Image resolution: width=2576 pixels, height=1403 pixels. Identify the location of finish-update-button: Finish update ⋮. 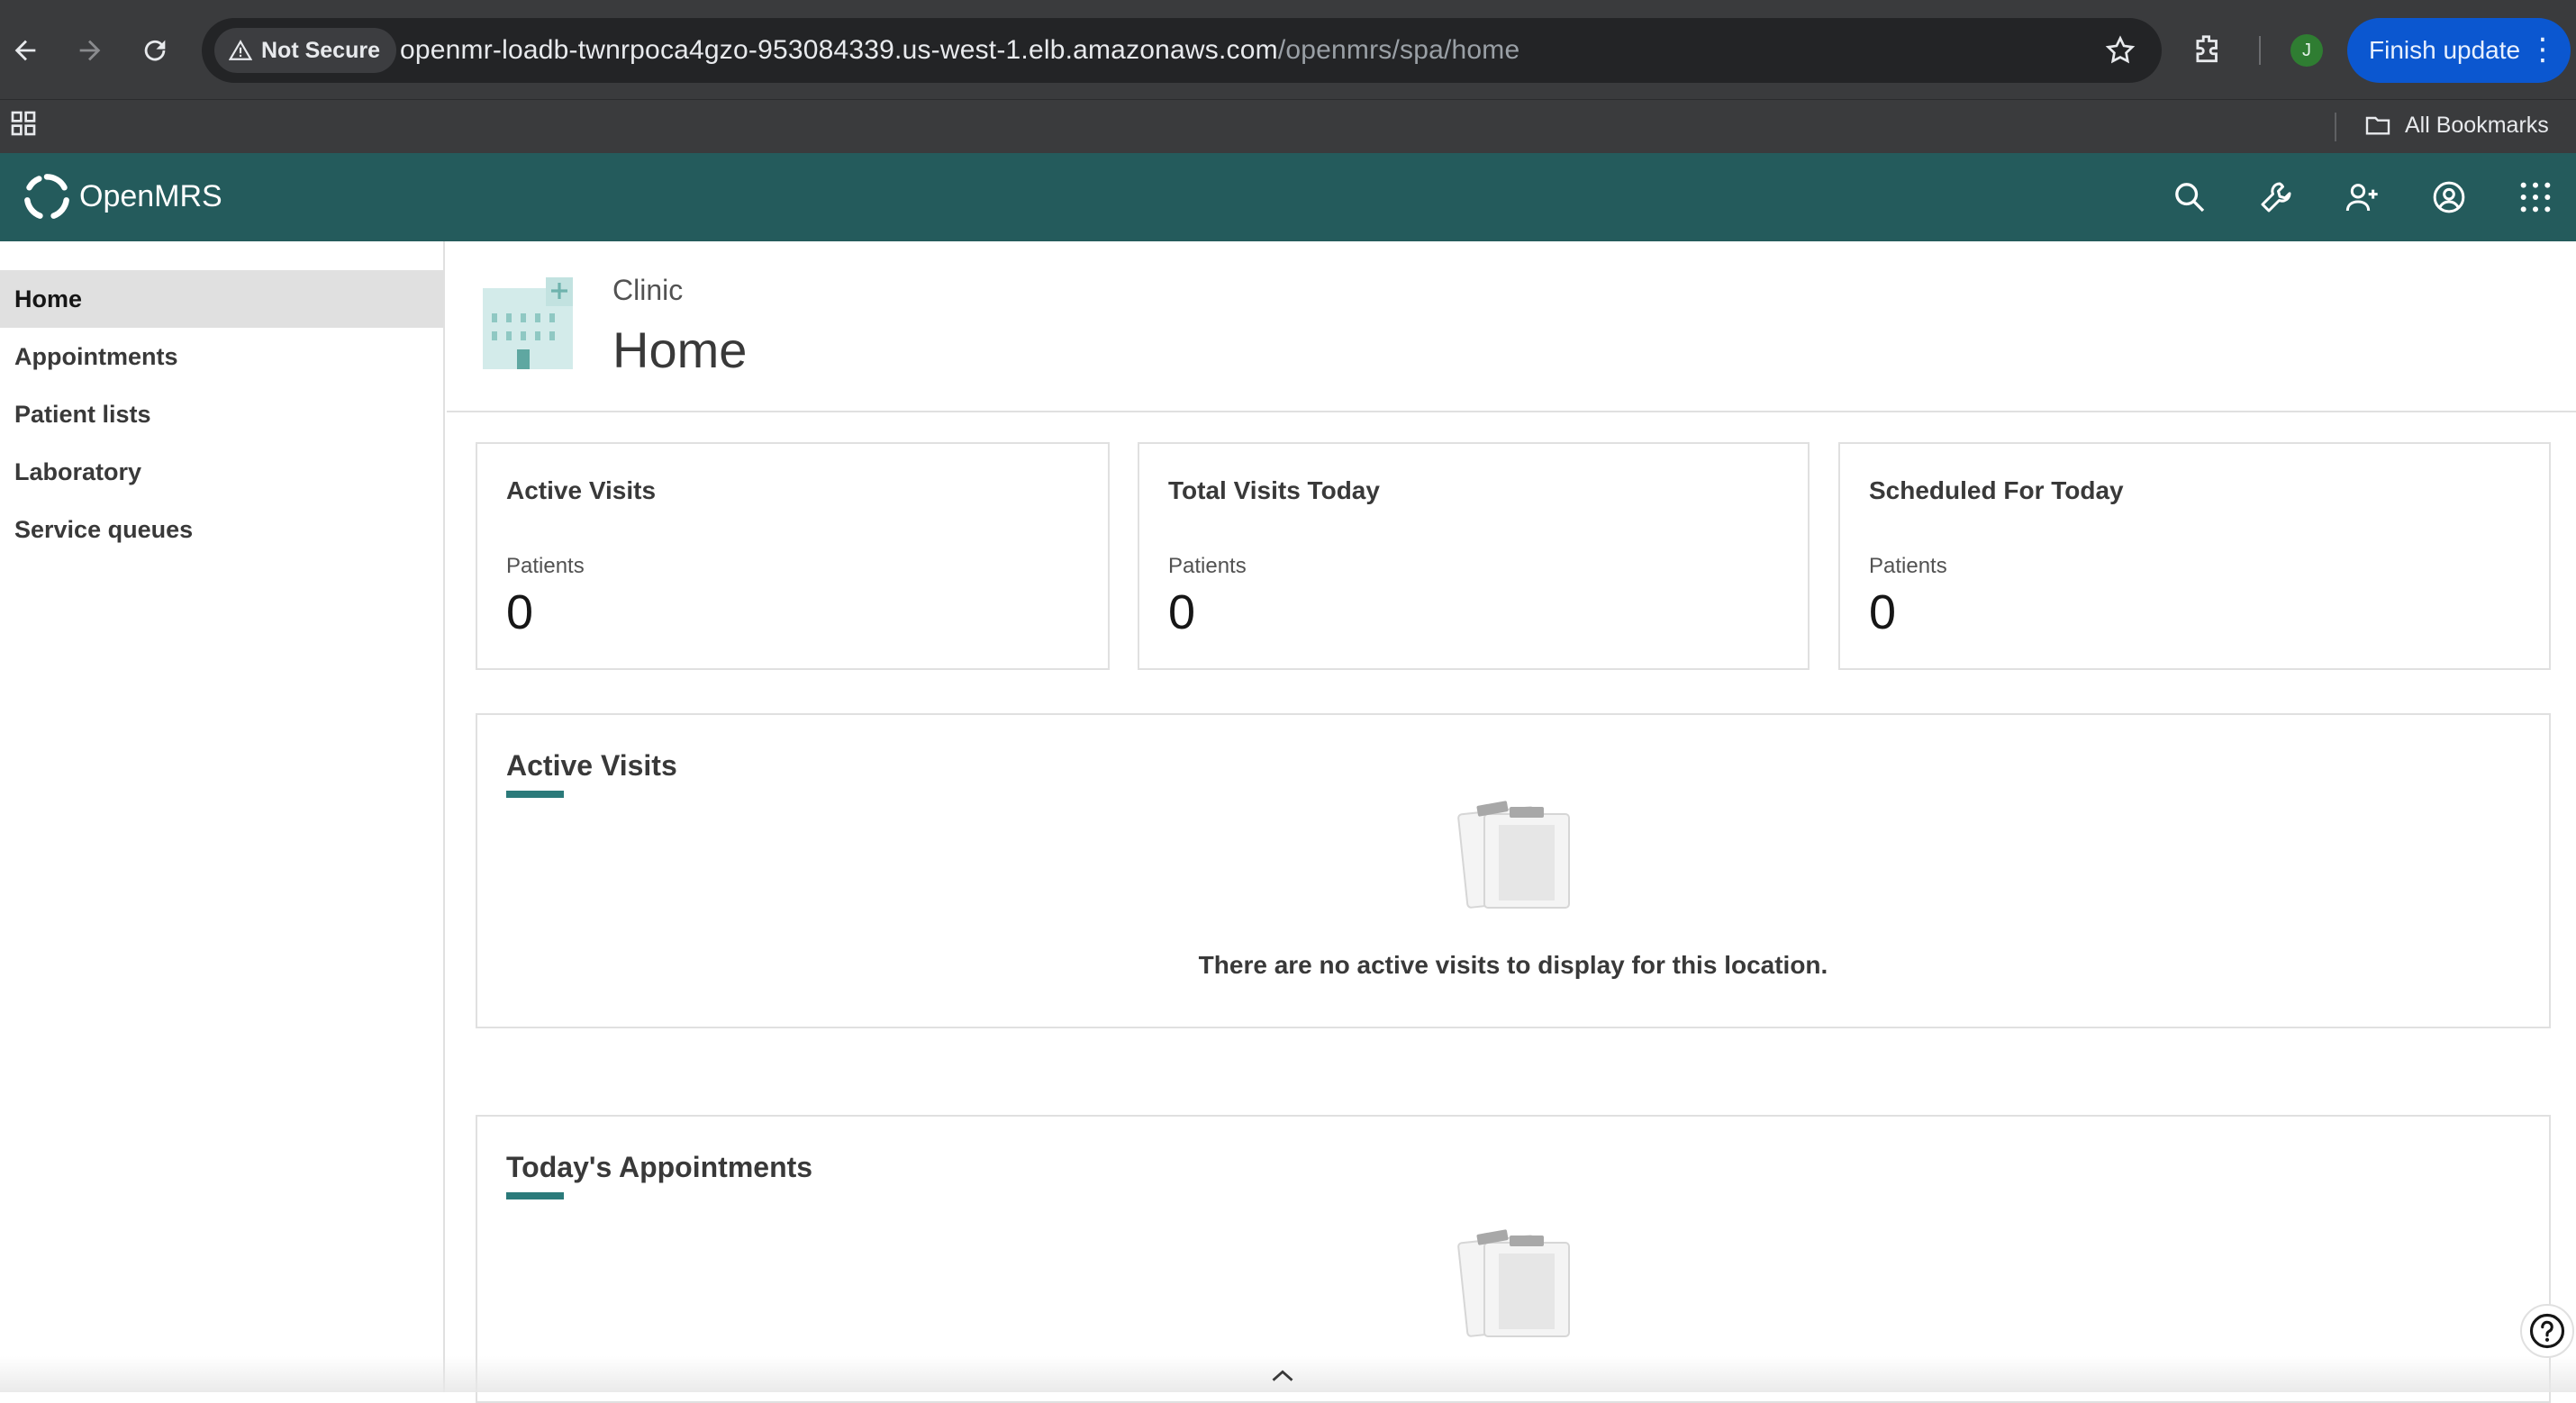
(2459, 50).